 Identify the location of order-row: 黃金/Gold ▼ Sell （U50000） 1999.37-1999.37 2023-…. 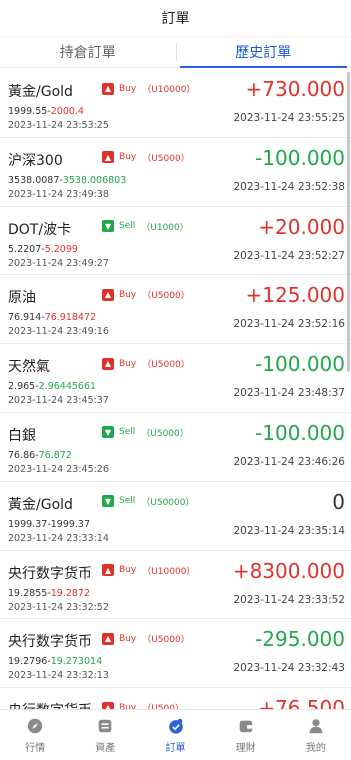
(175, 516).